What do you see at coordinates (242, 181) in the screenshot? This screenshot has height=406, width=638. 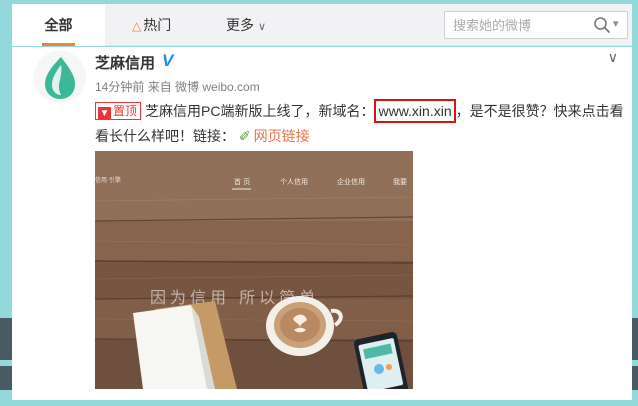 I see `image-nav-home: 首 页` at bounding box center [242, 181].